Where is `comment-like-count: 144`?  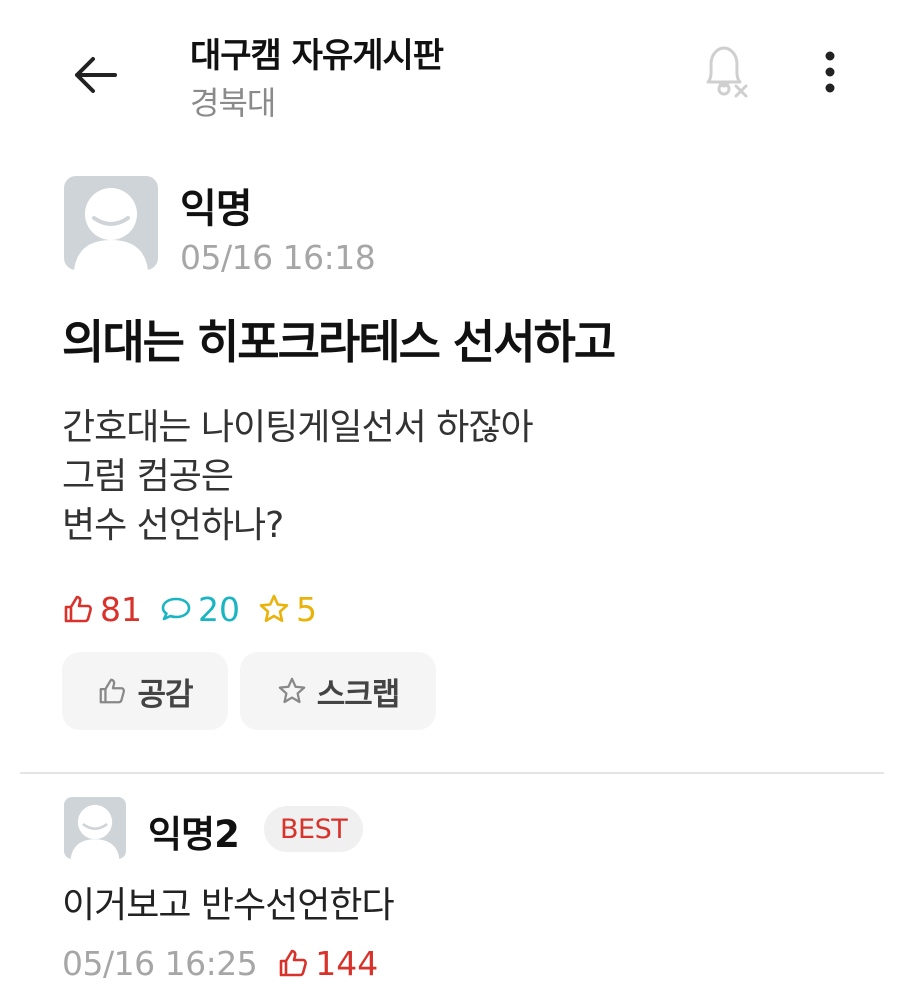 comment-like-count: 144 is located at coordinates (327, 963).